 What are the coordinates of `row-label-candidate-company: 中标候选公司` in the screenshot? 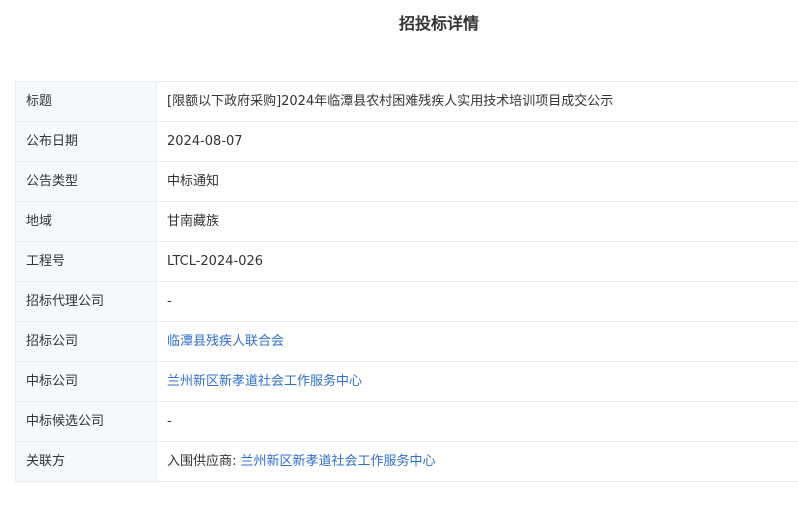 It's located at (86, 421).